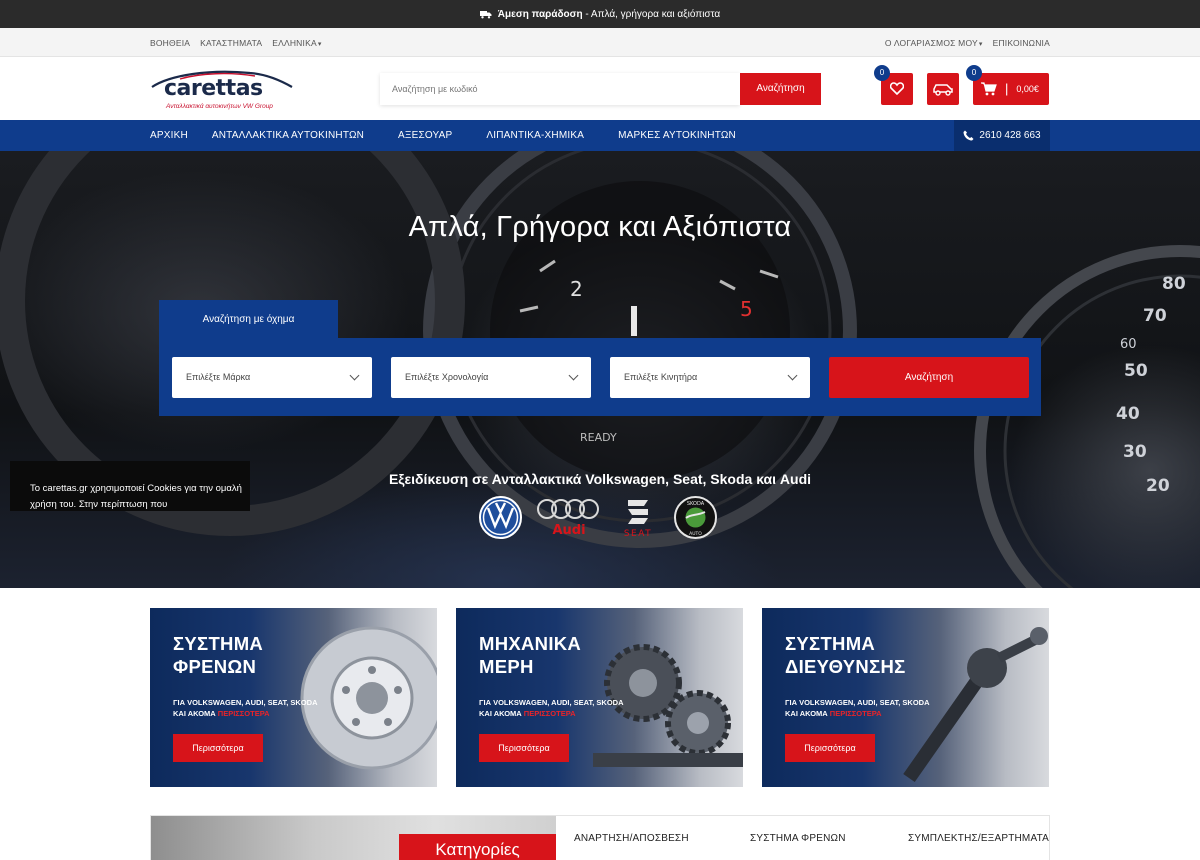 This screenshot has height=860, width=1200. I want to click on brand-logos: Audi SEAT SKODA AUTO, so click(598, 517).